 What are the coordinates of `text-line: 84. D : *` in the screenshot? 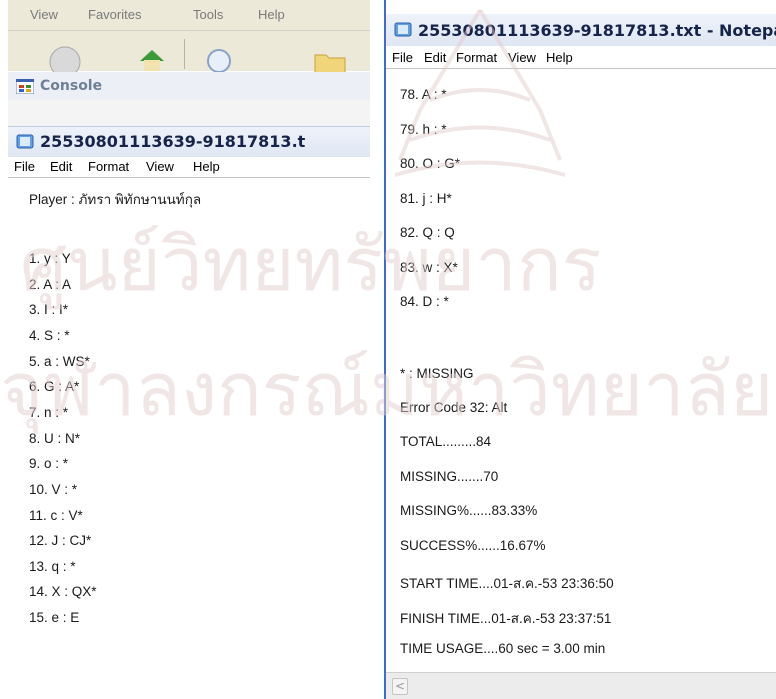 It's located at (424, 301).